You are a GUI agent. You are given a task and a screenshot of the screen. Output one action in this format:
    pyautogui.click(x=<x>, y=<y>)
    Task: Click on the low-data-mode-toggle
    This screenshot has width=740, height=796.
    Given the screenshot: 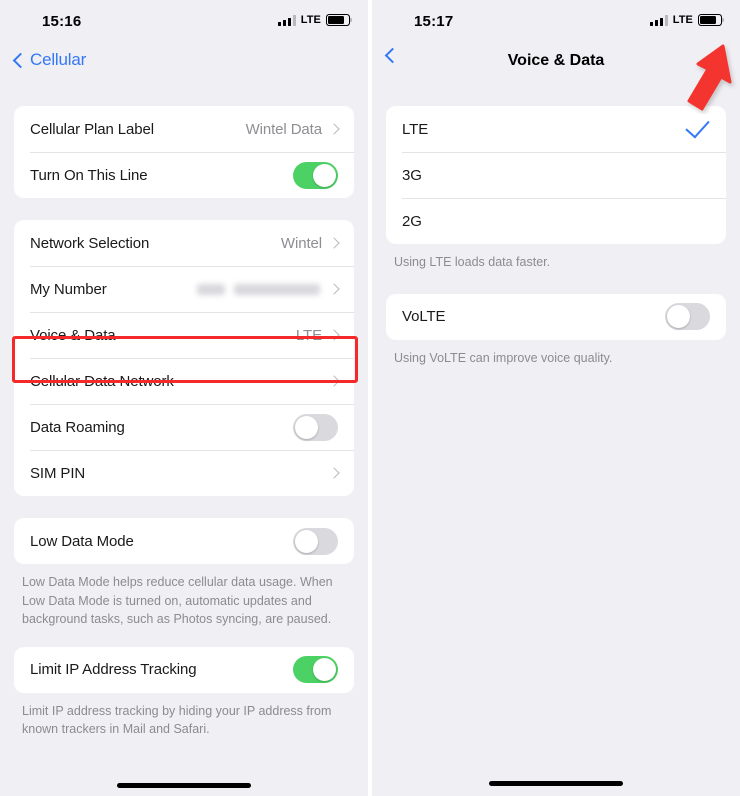 What is the action you would take?
    pyautogui.click(x=315, y=541)
    